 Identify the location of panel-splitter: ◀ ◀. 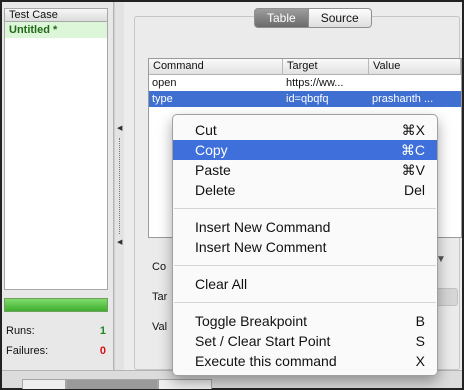
(119, 186).